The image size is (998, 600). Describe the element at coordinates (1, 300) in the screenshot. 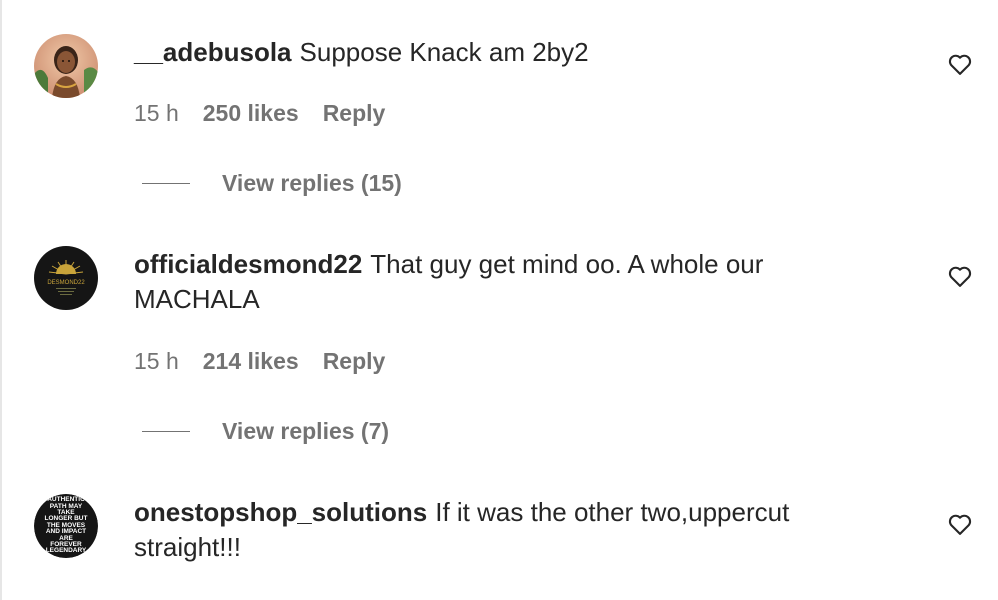

I see `panel-left-border` at that location.